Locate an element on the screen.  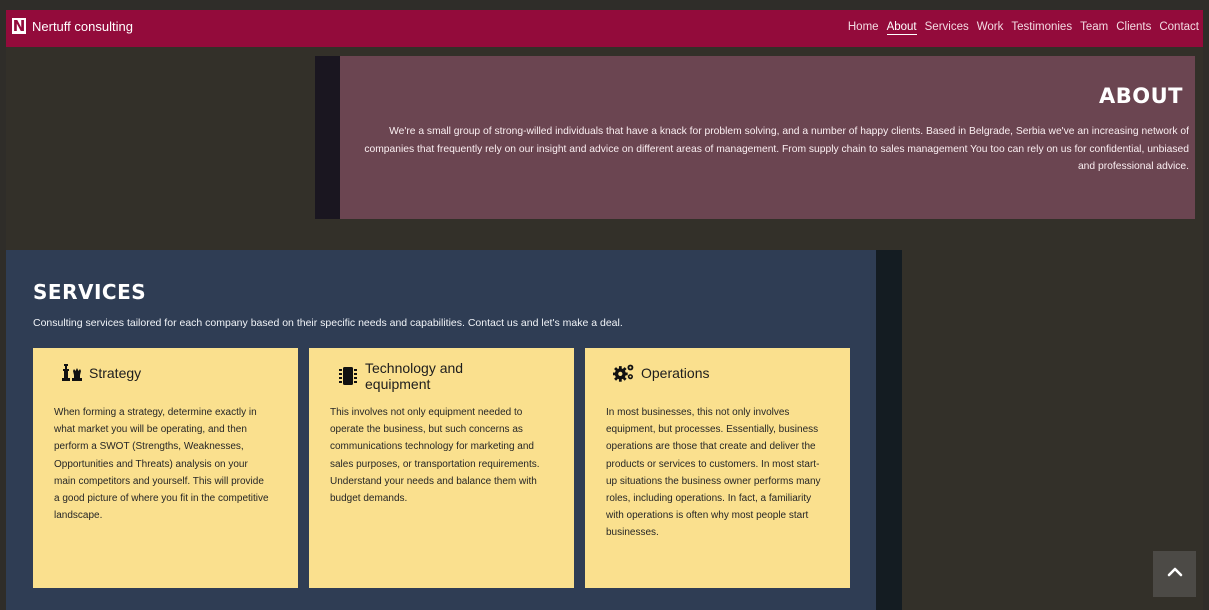
about-accent-bar is located at coordinates (327, 137).